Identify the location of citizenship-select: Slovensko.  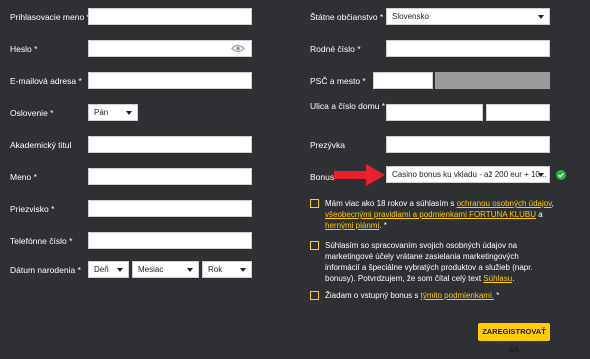
(468, 16).